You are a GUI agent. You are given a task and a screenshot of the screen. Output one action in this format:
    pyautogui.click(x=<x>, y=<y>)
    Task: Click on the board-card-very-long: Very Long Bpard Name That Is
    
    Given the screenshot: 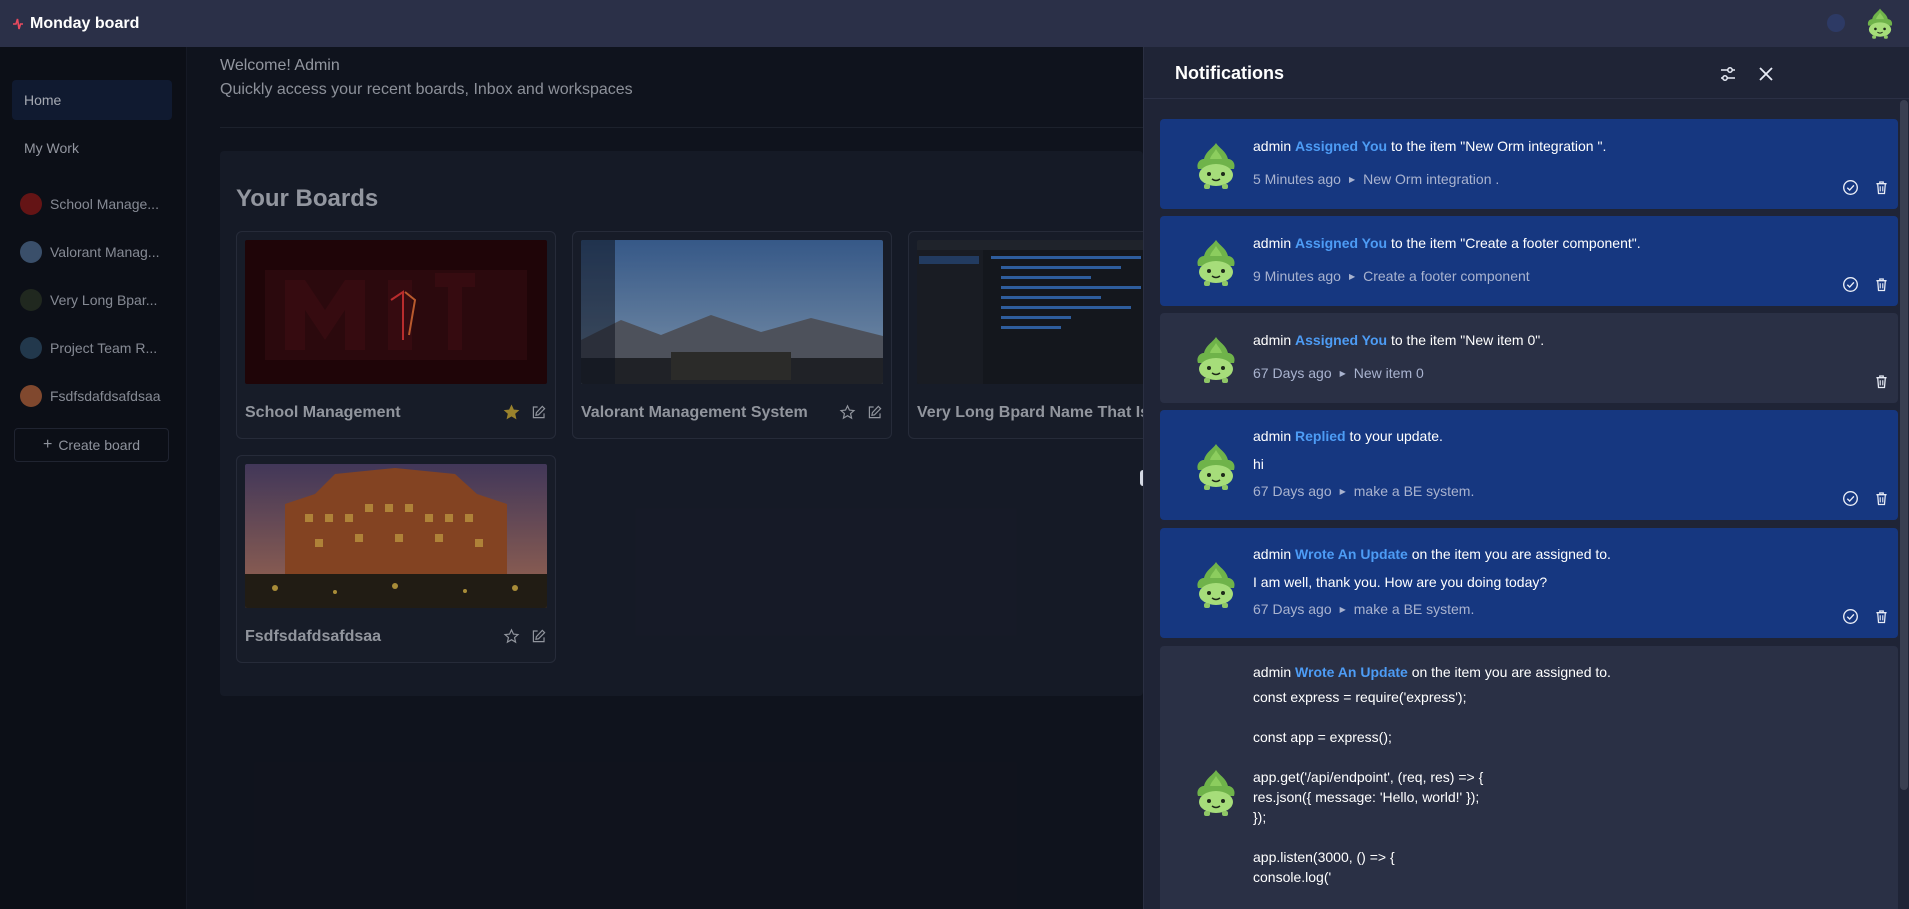 What is the action you would take?
    pyautogui.click(x=1025, y=335)
    